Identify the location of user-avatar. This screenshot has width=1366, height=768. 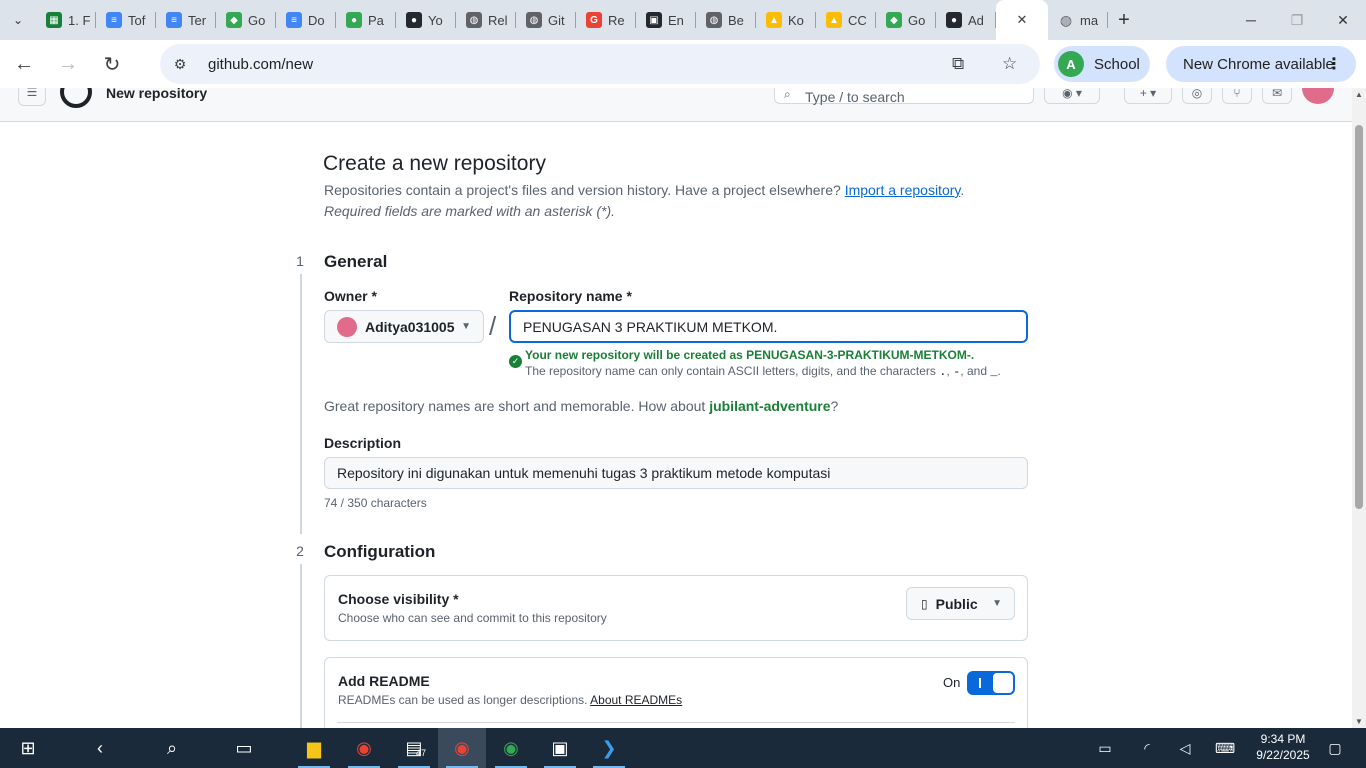
(1318, 96).